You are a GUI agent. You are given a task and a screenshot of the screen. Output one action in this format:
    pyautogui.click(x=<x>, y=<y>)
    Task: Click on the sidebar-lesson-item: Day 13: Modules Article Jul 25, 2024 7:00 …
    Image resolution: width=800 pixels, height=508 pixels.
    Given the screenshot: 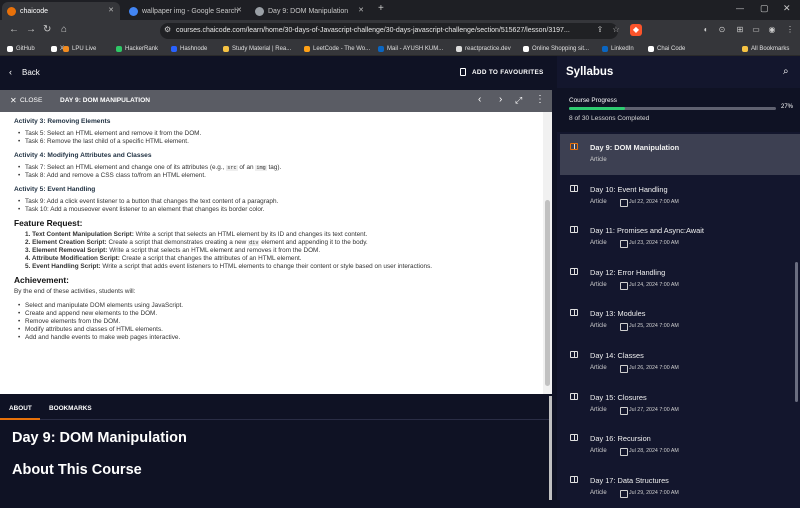 What is the action you would take?
    pyautogui.click(x=680, y=321)
    